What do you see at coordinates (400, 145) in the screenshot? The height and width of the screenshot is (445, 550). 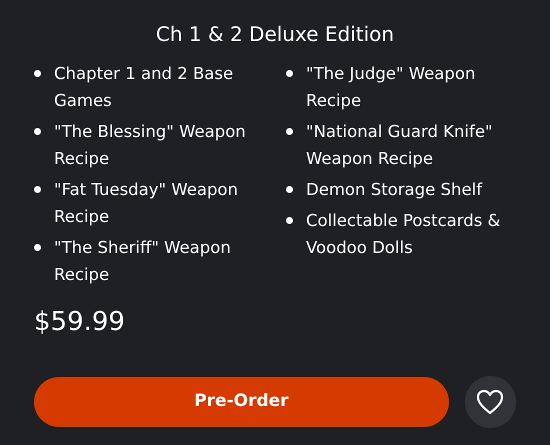 I see `feature-item: "National Guard Knife" Weapon Recipe` at bounding box center [400, 145].